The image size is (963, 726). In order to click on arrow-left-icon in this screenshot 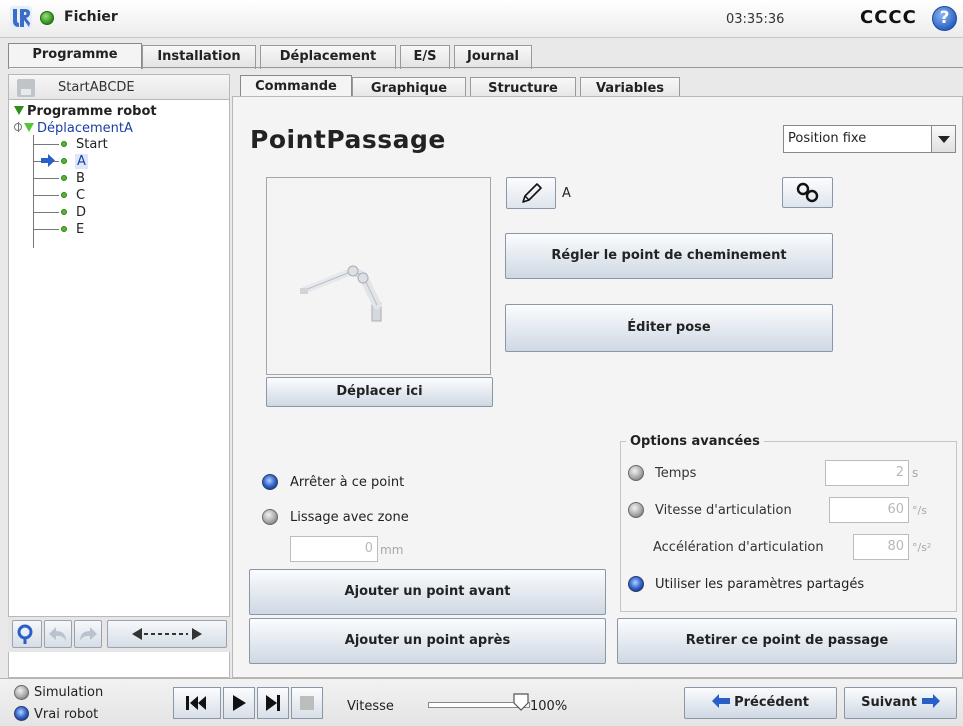, I will do `click(721, 701)`.